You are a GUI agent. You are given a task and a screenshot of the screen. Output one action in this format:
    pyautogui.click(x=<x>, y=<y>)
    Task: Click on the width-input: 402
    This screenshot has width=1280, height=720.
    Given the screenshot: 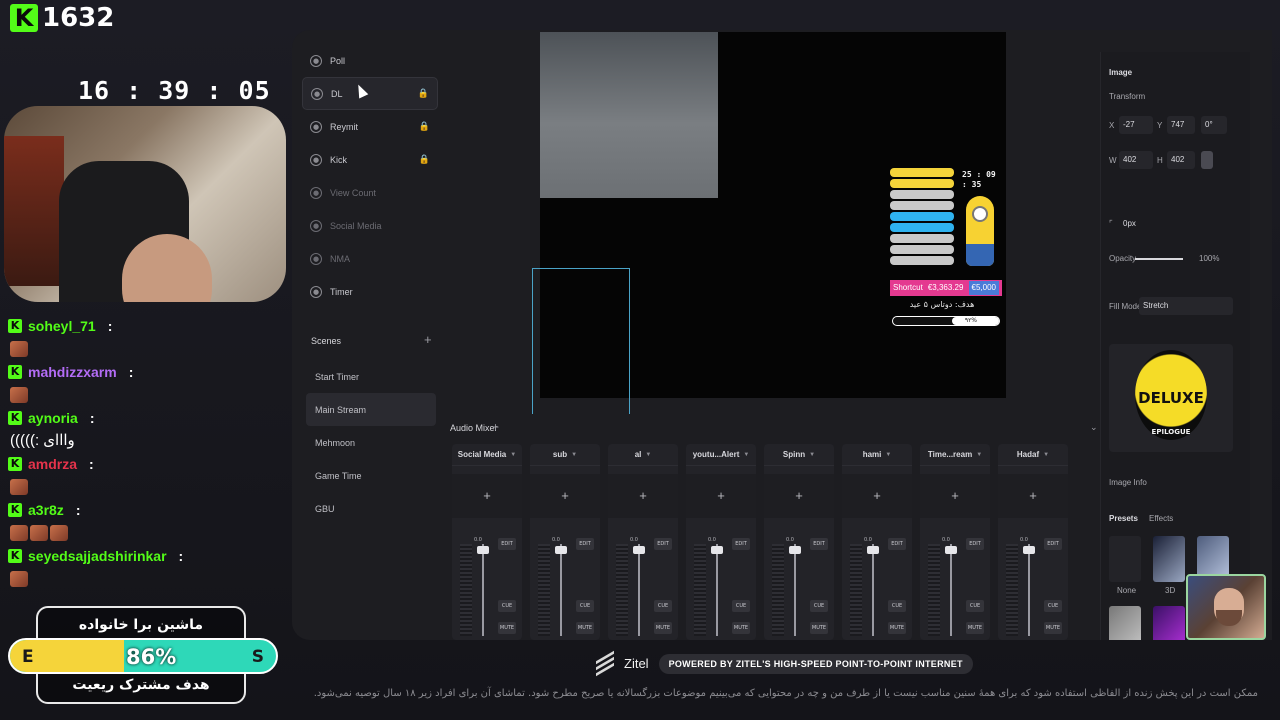 What is the action you would take?
    pyautogui.click(x=1136, y=160)
    